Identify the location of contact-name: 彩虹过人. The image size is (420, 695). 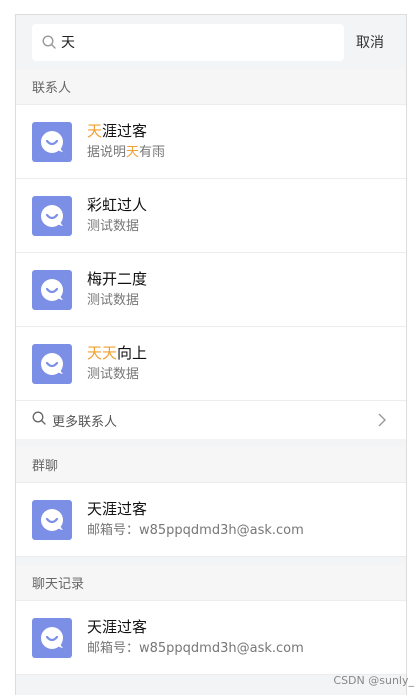
(117, 205).